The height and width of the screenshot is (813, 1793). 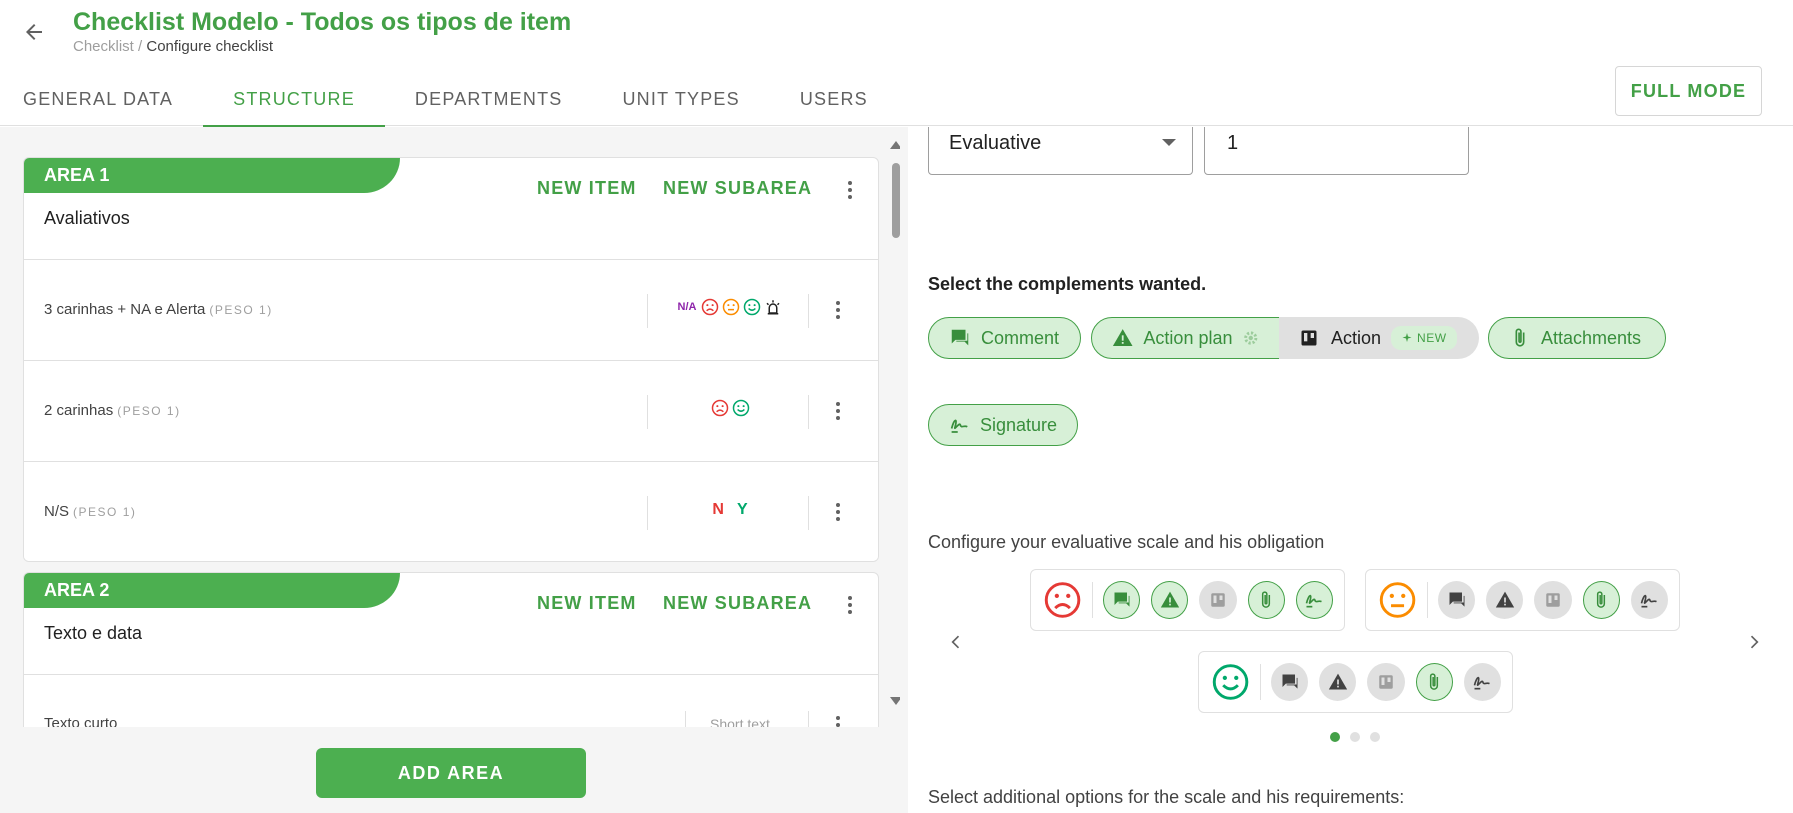 What do you see at coordinates (895, 701) in the screenshot?
I see `scroll-down-arrow` at bounding box center [895, 701].